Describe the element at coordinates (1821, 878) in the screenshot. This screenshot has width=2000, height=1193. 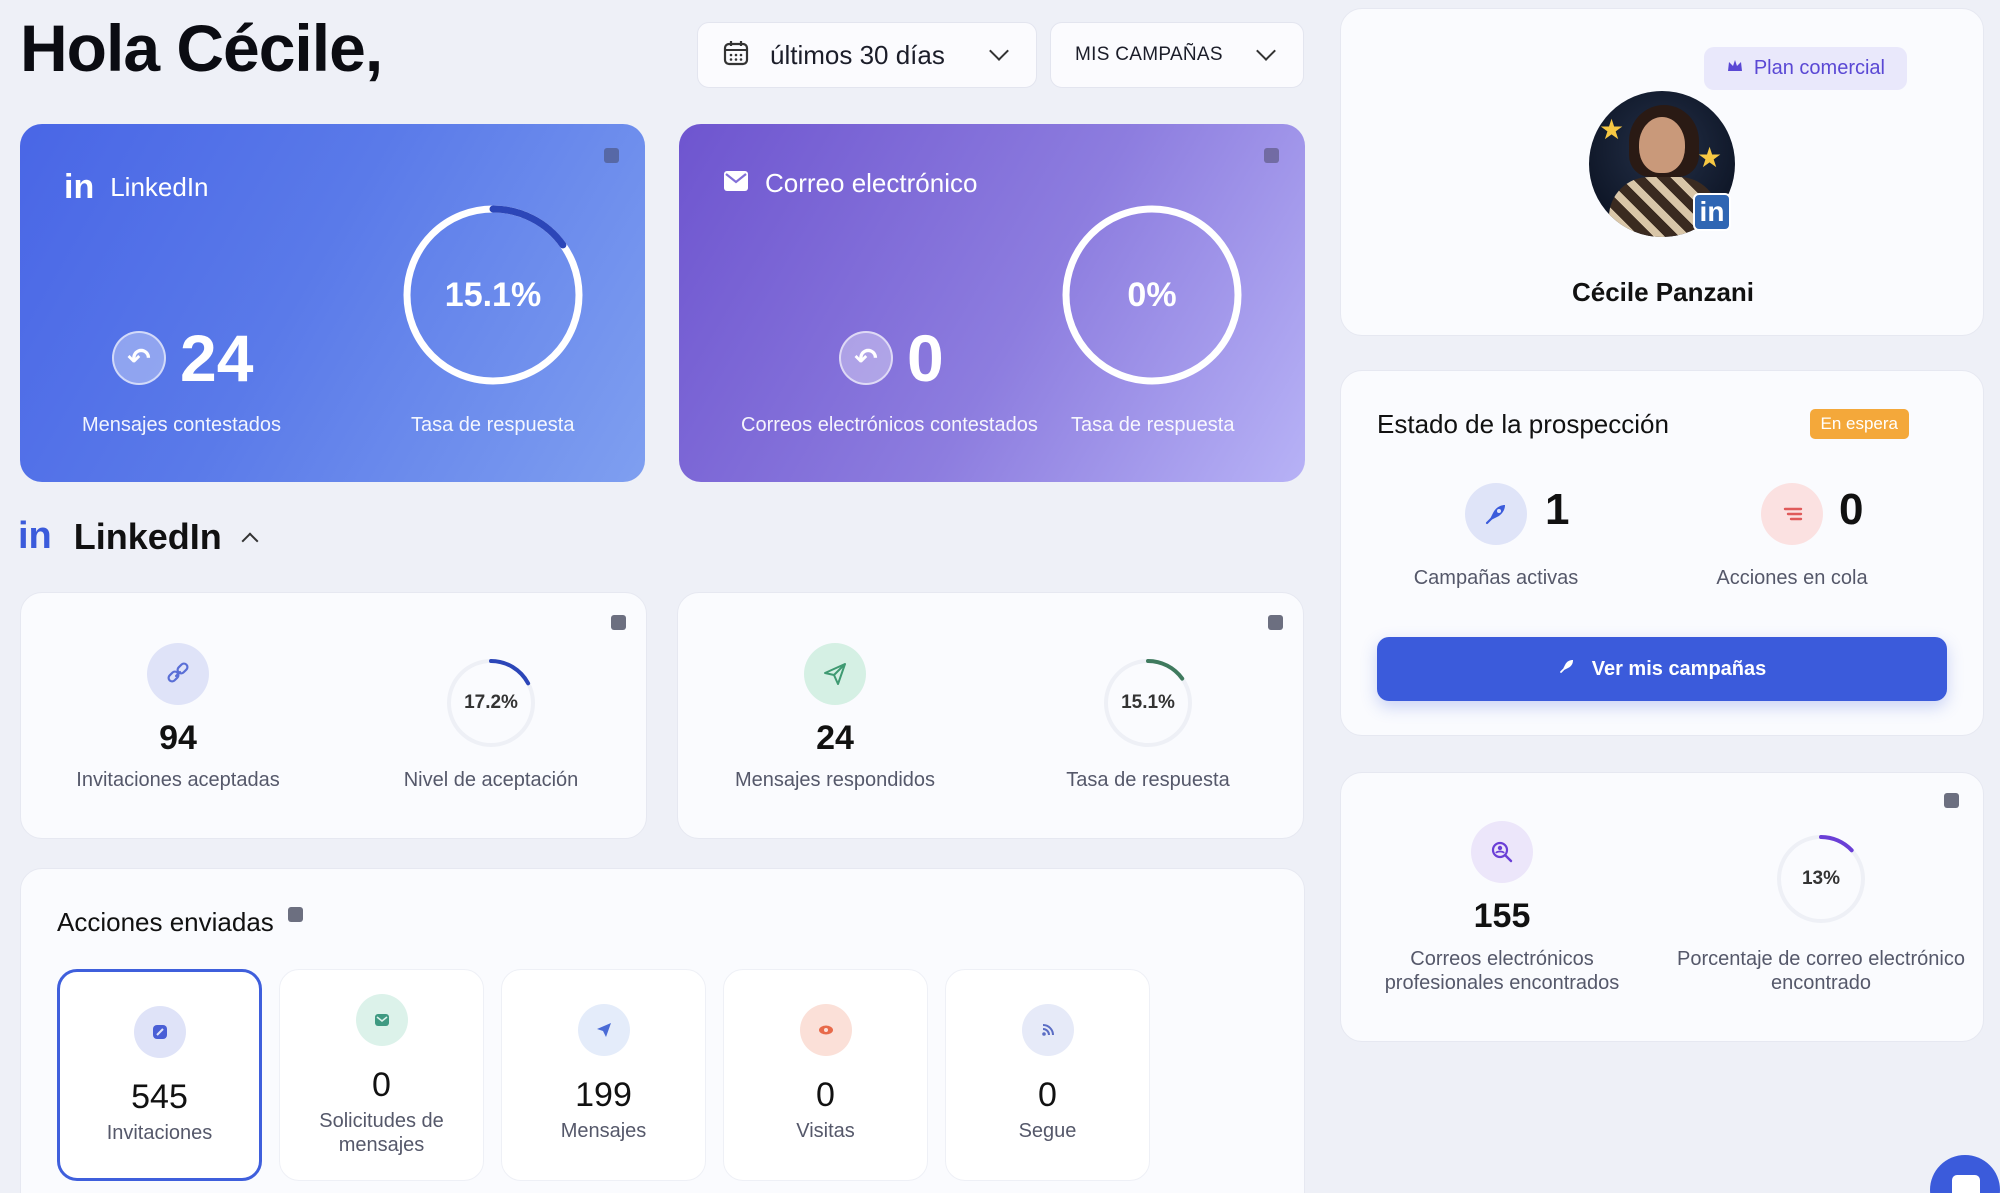
I see `emails-found-rate-value: 13%` at that location.